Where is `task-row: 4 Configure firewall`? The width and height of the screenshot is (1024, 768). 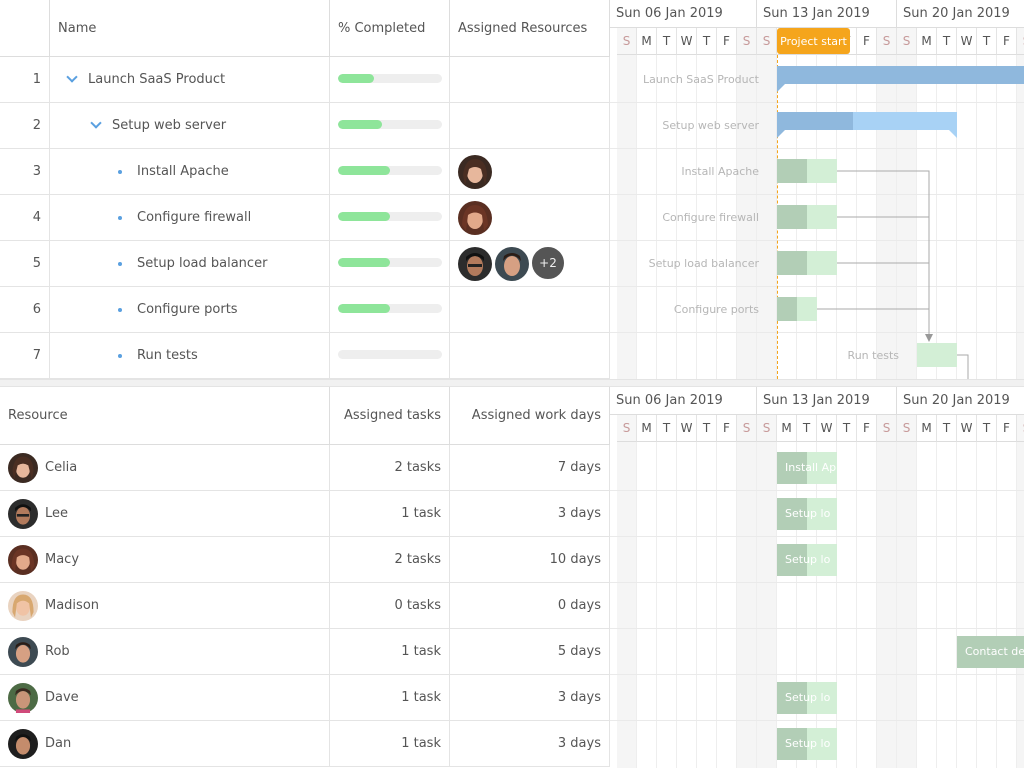
task-row: 4 Configure firewall is located at coordinates (305, 218).